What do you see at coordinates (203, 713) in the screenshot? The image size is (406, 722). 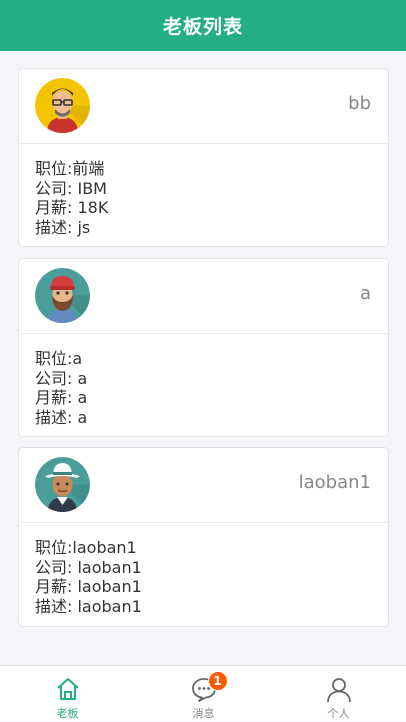 I see `tab-messages-label: 消息` at bounding box center [203, 713].